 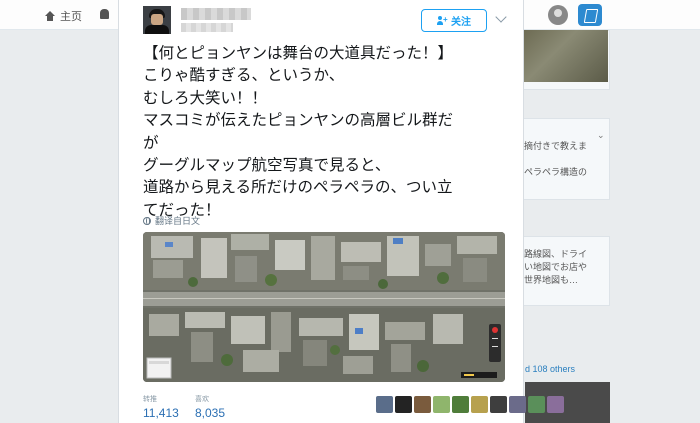 What do you see at coordinates (561, 159) in the screenshot?
I see `bg-tweet-panel` at bounding box center [561, 159].